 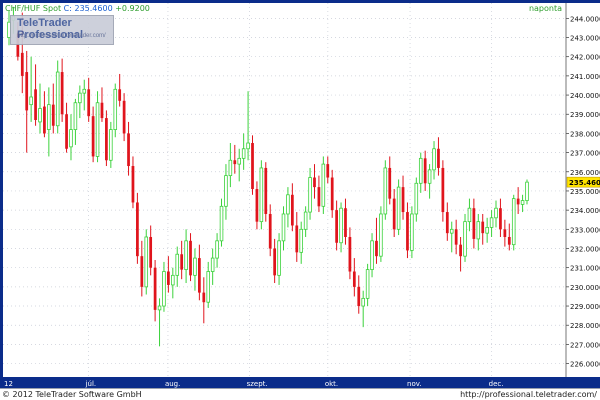 What do you see at coordinates (585, 115) in the screenshot?
I see `y-tick-label: 239.0000` at bounding box center [585, 115].